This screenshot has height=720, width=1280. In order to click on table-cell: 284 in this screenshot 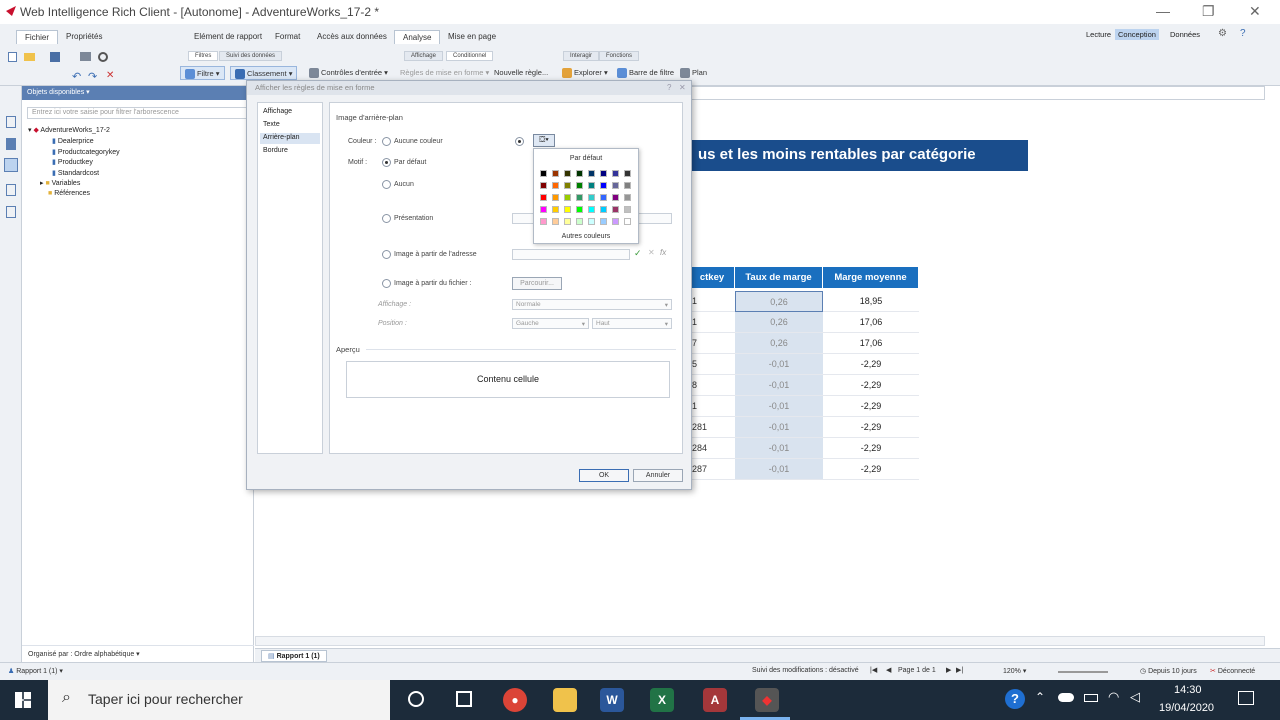, I will do `click(712, 448)`.